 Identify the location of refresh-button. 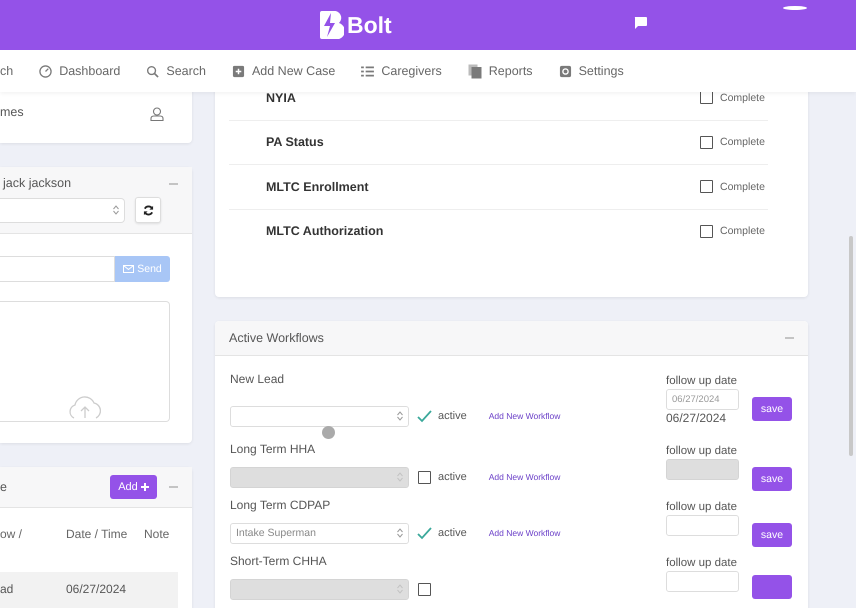
(148, 210).